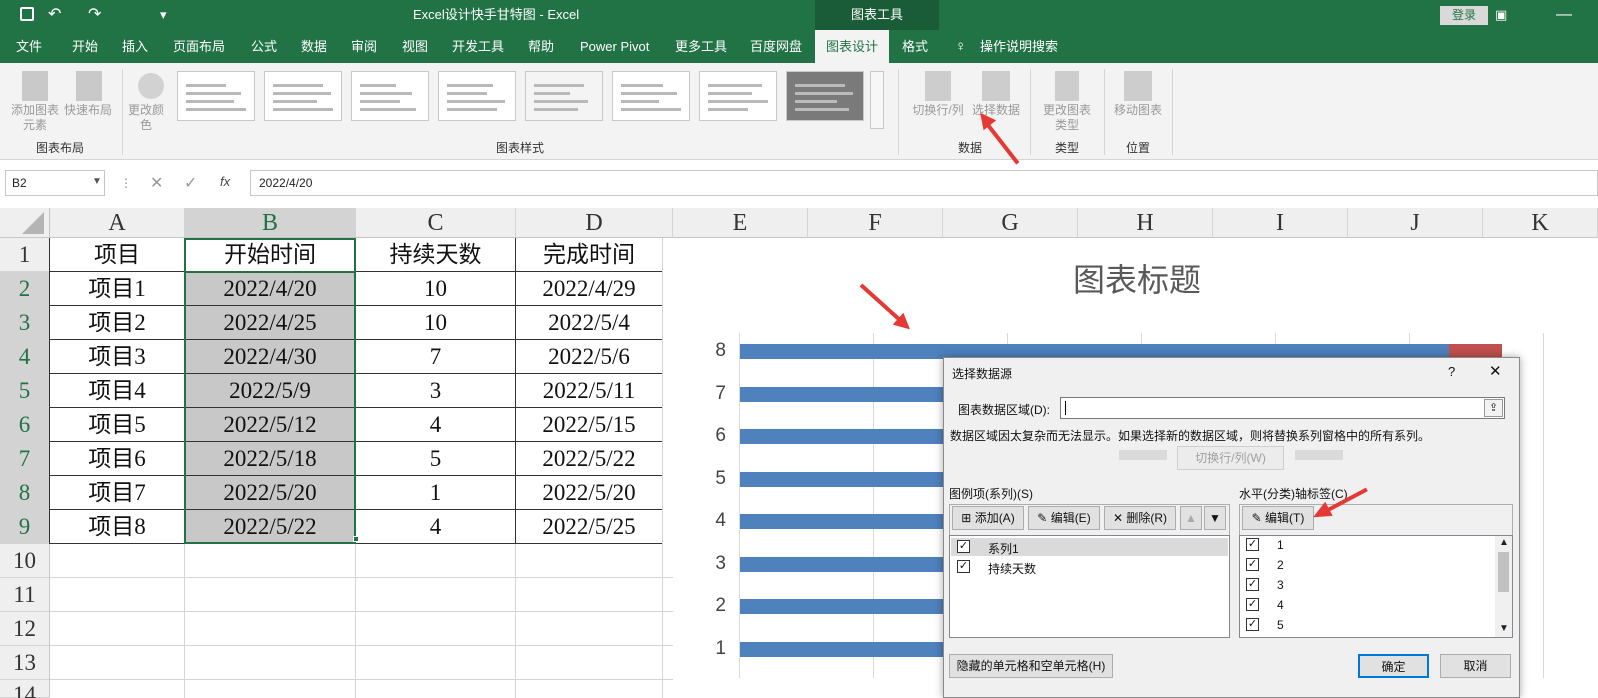 Image resolution: width=1598 pixels, height=698 pixels. Describe the element at coordinates (1495, 371) in the screenshot. I see `close-icon: ✕` at that location.